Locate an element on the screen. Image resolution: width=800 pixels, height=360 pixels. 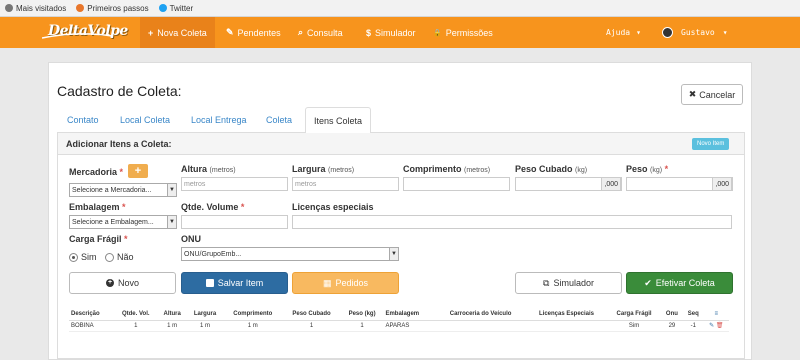
nav-nova-coleta: + Nova Coleta is located at coordinates (177, 32).